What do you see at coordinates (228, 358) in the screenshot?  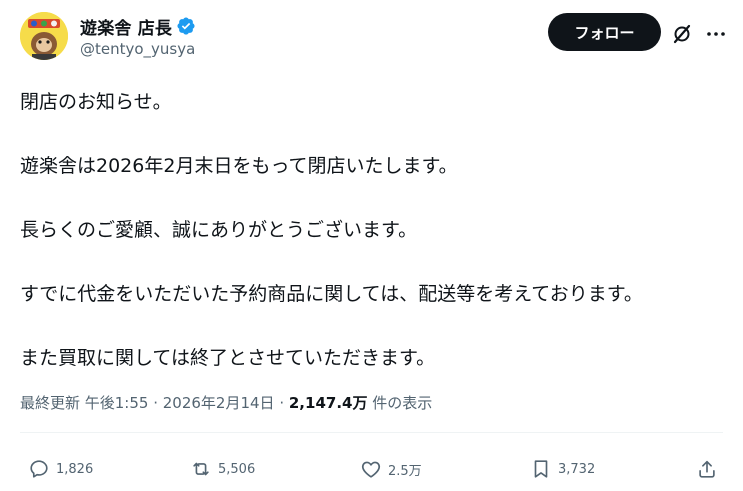 I see `tweet-paragraph: また買取に関しては終了とさせていただきます。` at bounding box center [228, 358].